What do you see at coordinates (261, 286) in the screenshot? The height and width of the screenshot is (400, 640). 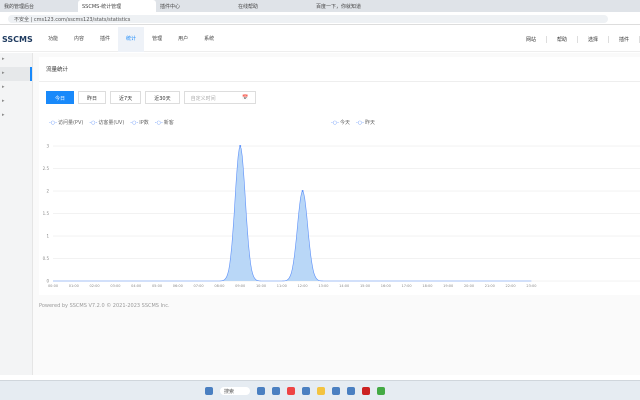 I see `x-tick-label: 10:00` at bounding box center [261, 286].